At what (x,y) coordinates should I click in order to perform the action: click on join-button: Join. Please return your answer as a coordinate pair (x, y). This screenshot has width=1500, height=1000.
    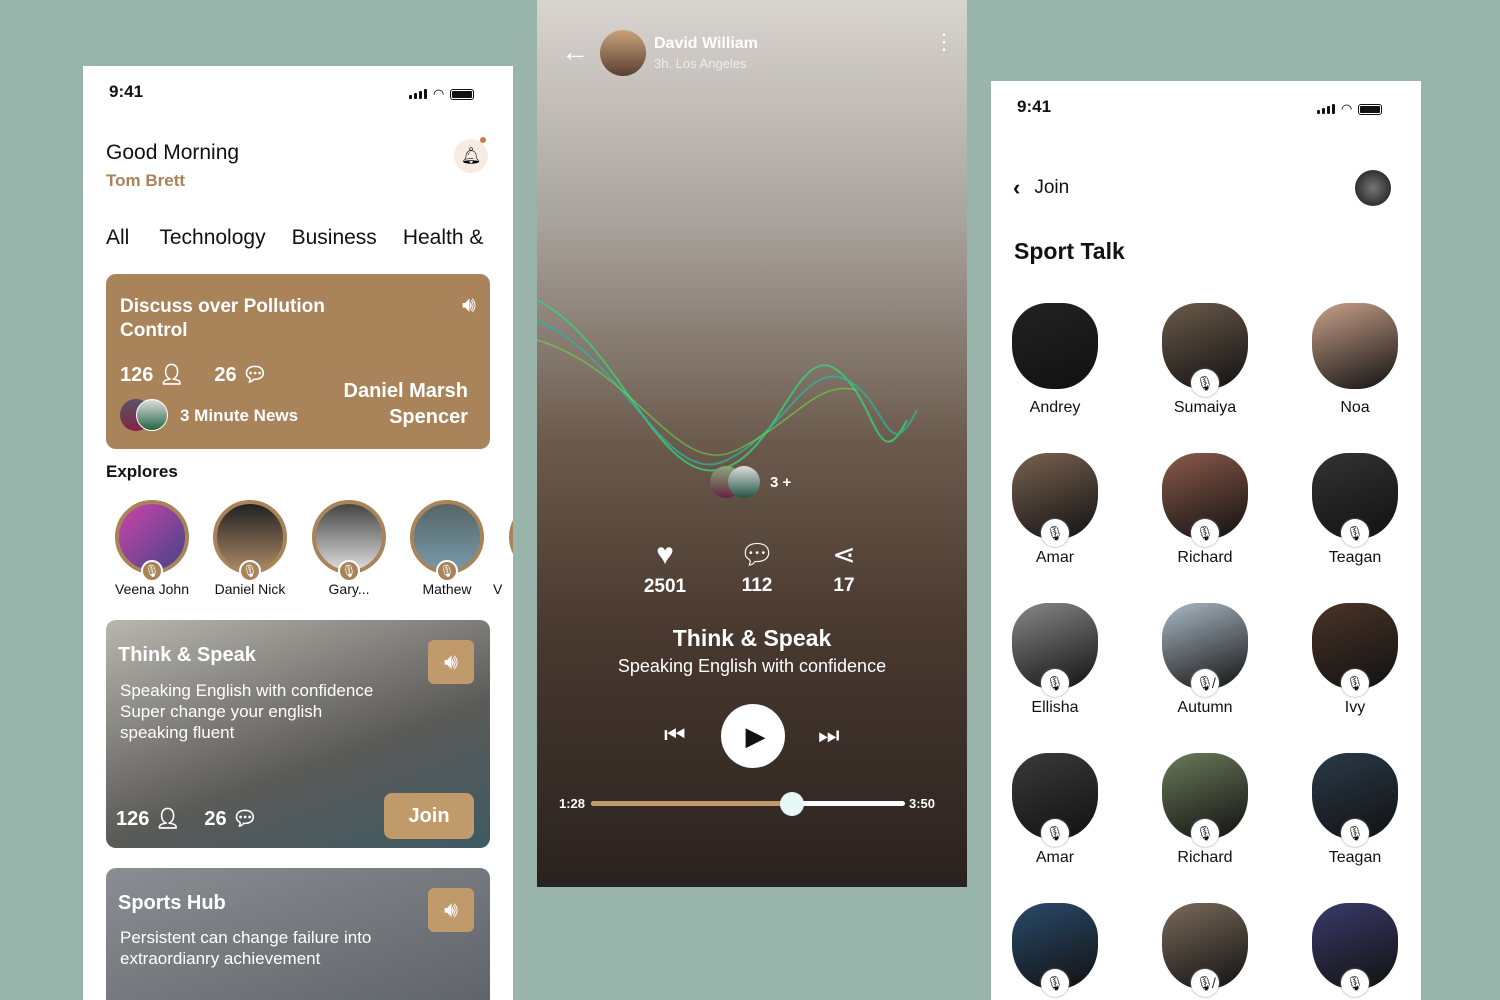
    Looking at the image, I should click on (429, 816).